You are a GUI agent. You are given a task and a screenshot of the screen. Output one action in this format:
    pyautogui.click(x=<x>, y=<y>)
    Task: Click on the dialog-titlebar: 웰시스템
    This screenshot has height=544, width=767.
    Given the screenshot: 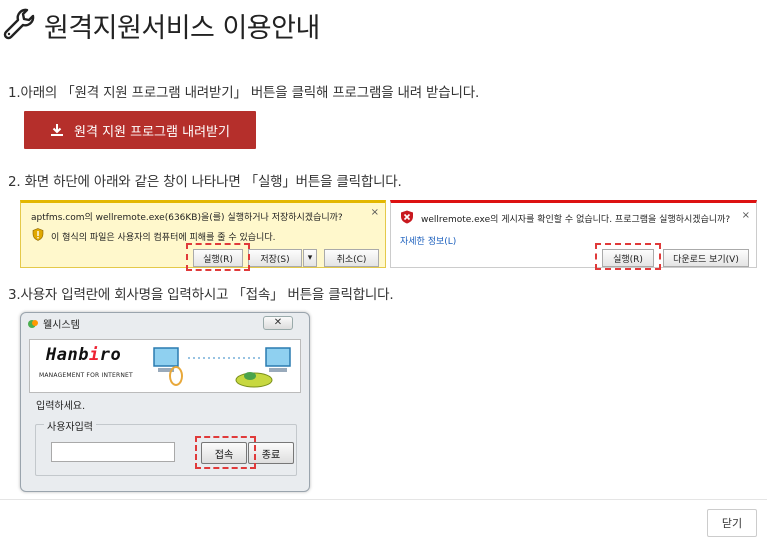 What is the action you would take?
    pyautogui.click(x=53, y=323)
    